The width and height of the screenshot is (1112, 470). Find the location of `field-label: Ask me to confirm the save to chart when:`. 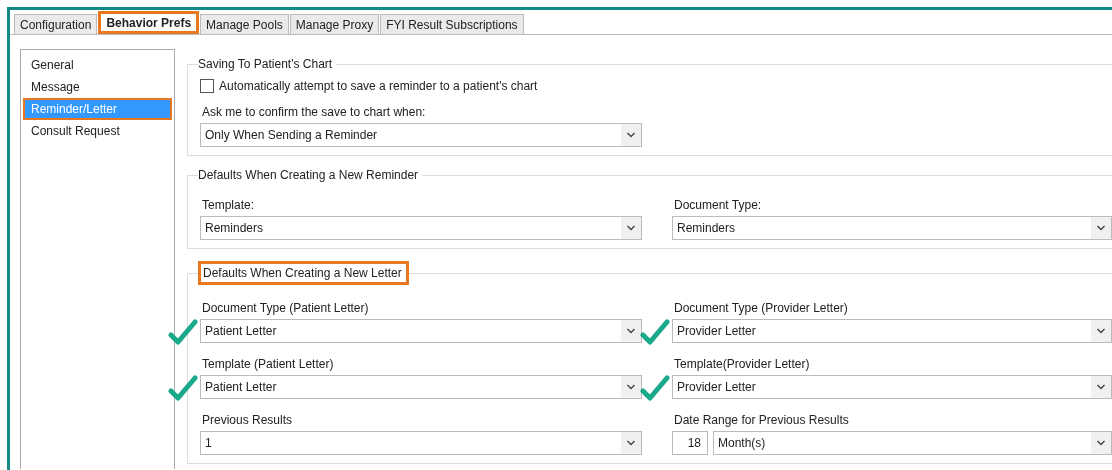

field-label: Ask me to confirm the save to chart when: is located at coordinates (314, 112).